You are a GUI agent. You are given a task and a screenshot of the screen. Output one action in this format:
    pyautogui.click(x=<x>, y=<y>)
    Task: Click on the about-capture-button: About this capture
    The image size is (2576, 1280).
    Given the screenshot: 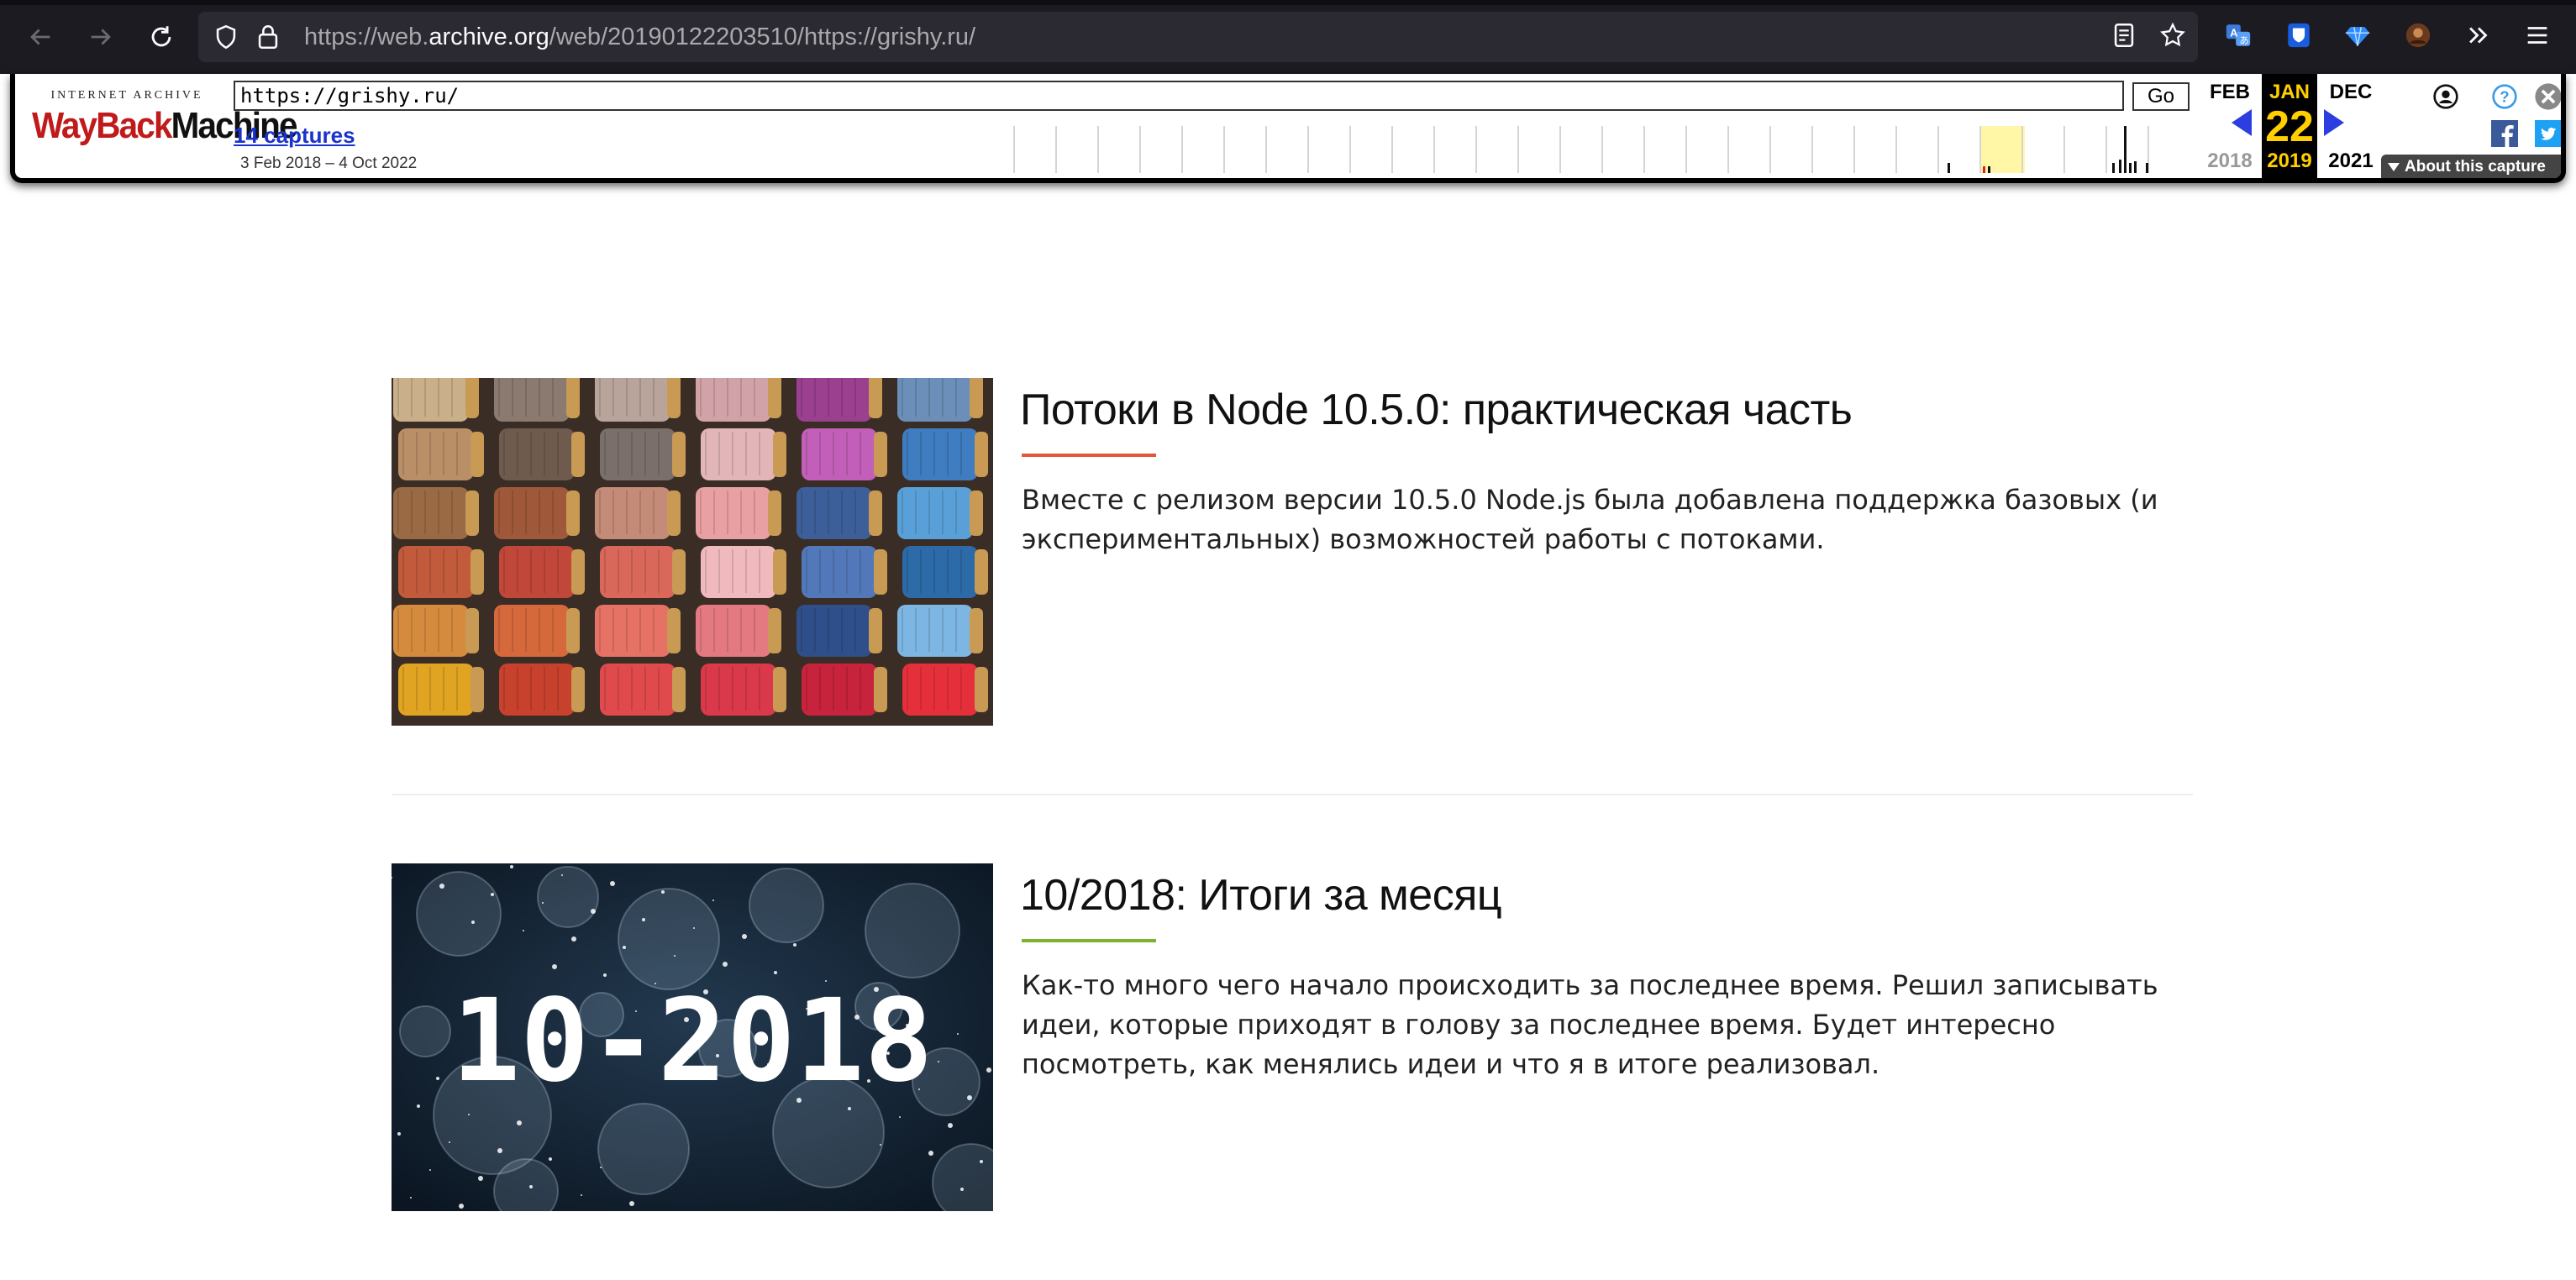 What is the action you would take?
    pyautogui.click(x=2471, y=166)
    